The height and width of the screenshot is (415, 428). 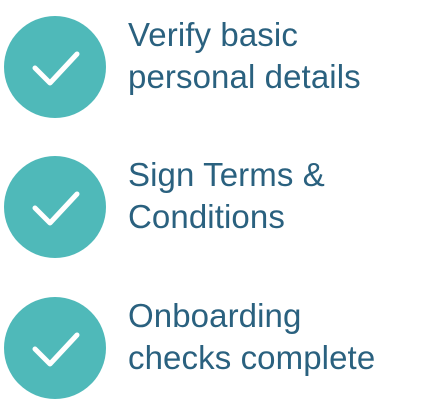 I want to click on checklist-item-label: Verify basic personal details, so click(x=276, y=56).